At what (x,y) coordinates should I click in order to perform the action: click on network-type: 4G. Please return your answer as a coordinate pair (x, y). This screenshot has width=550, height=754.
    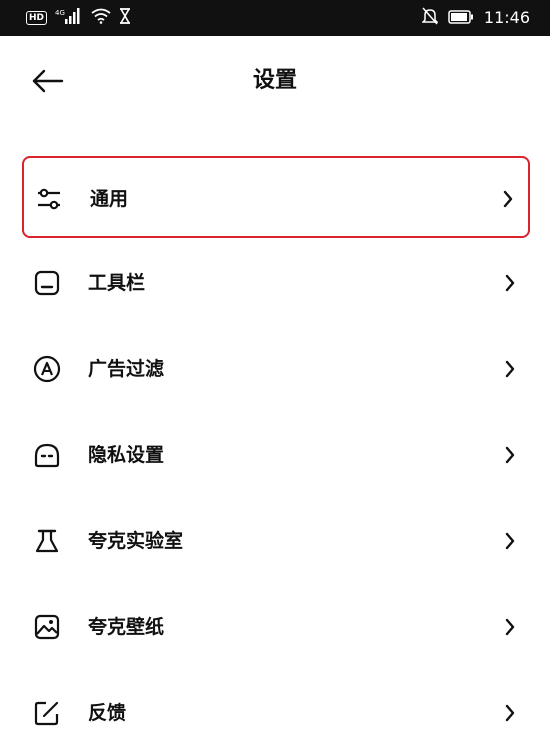
    Looking at the image, I should click on (60, 13).